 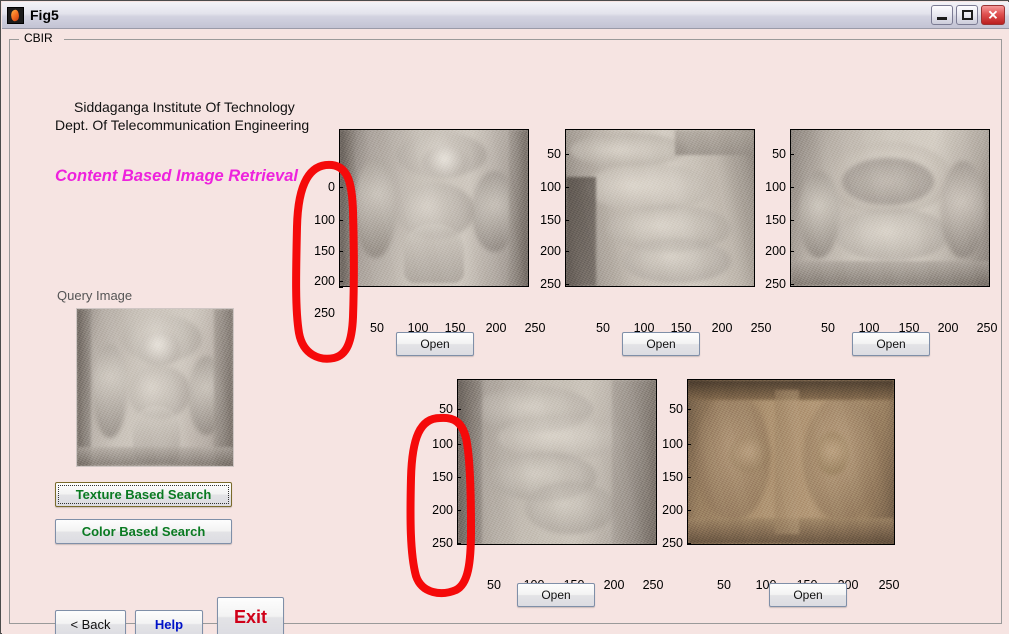 I want to click on open-button-5-label: Open, so click(x=808, y=595).